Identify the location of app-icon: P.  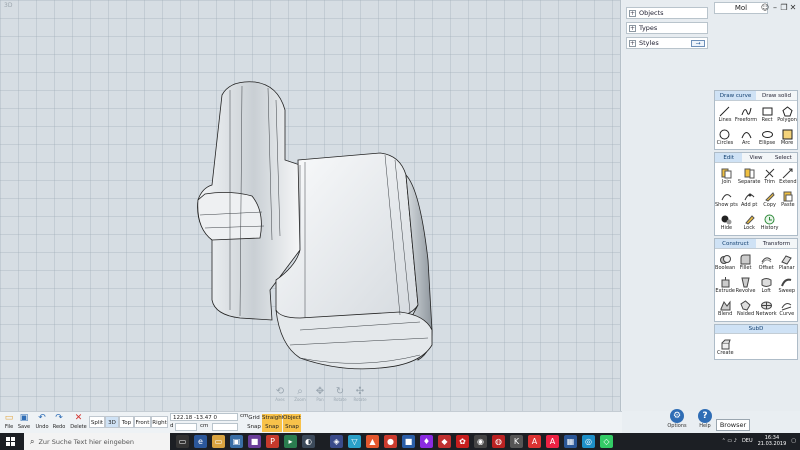
(272, 441).